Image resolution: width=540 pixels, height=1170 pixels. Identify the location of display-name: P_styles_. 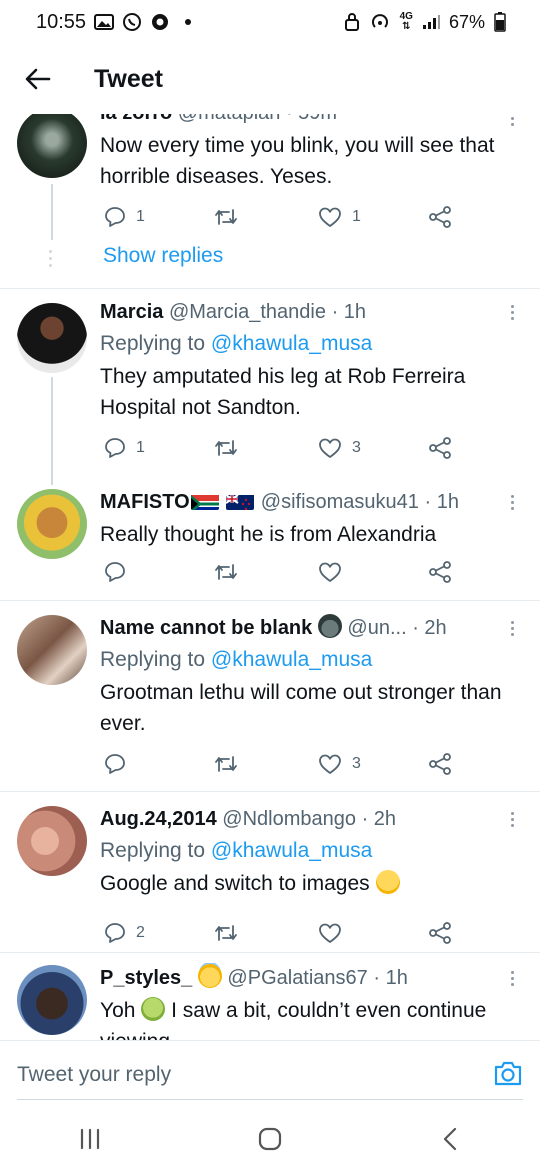
(146, 978).